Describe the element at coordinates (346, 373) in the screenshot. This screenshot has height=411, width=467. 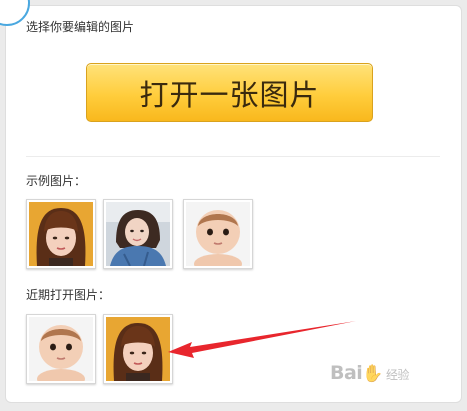
I see `watermark-brand: Bai` at that location.